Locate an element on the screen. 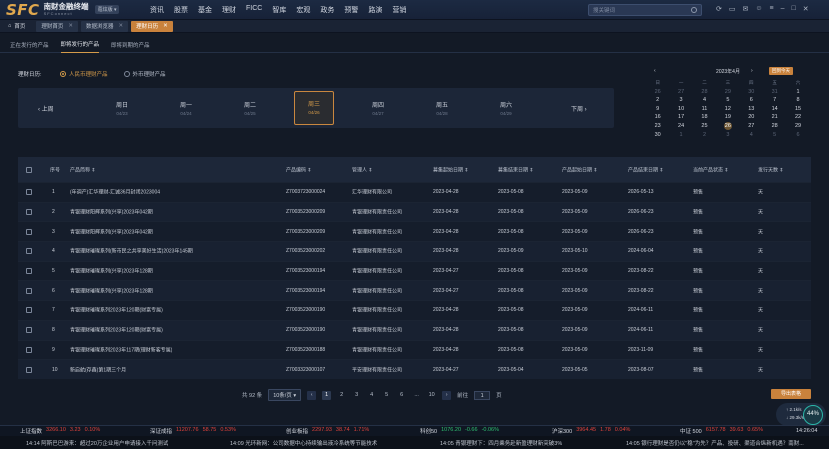 This screenshot has height=449, width=829. maximize-icon: □ is located at coordinates (794, 9).